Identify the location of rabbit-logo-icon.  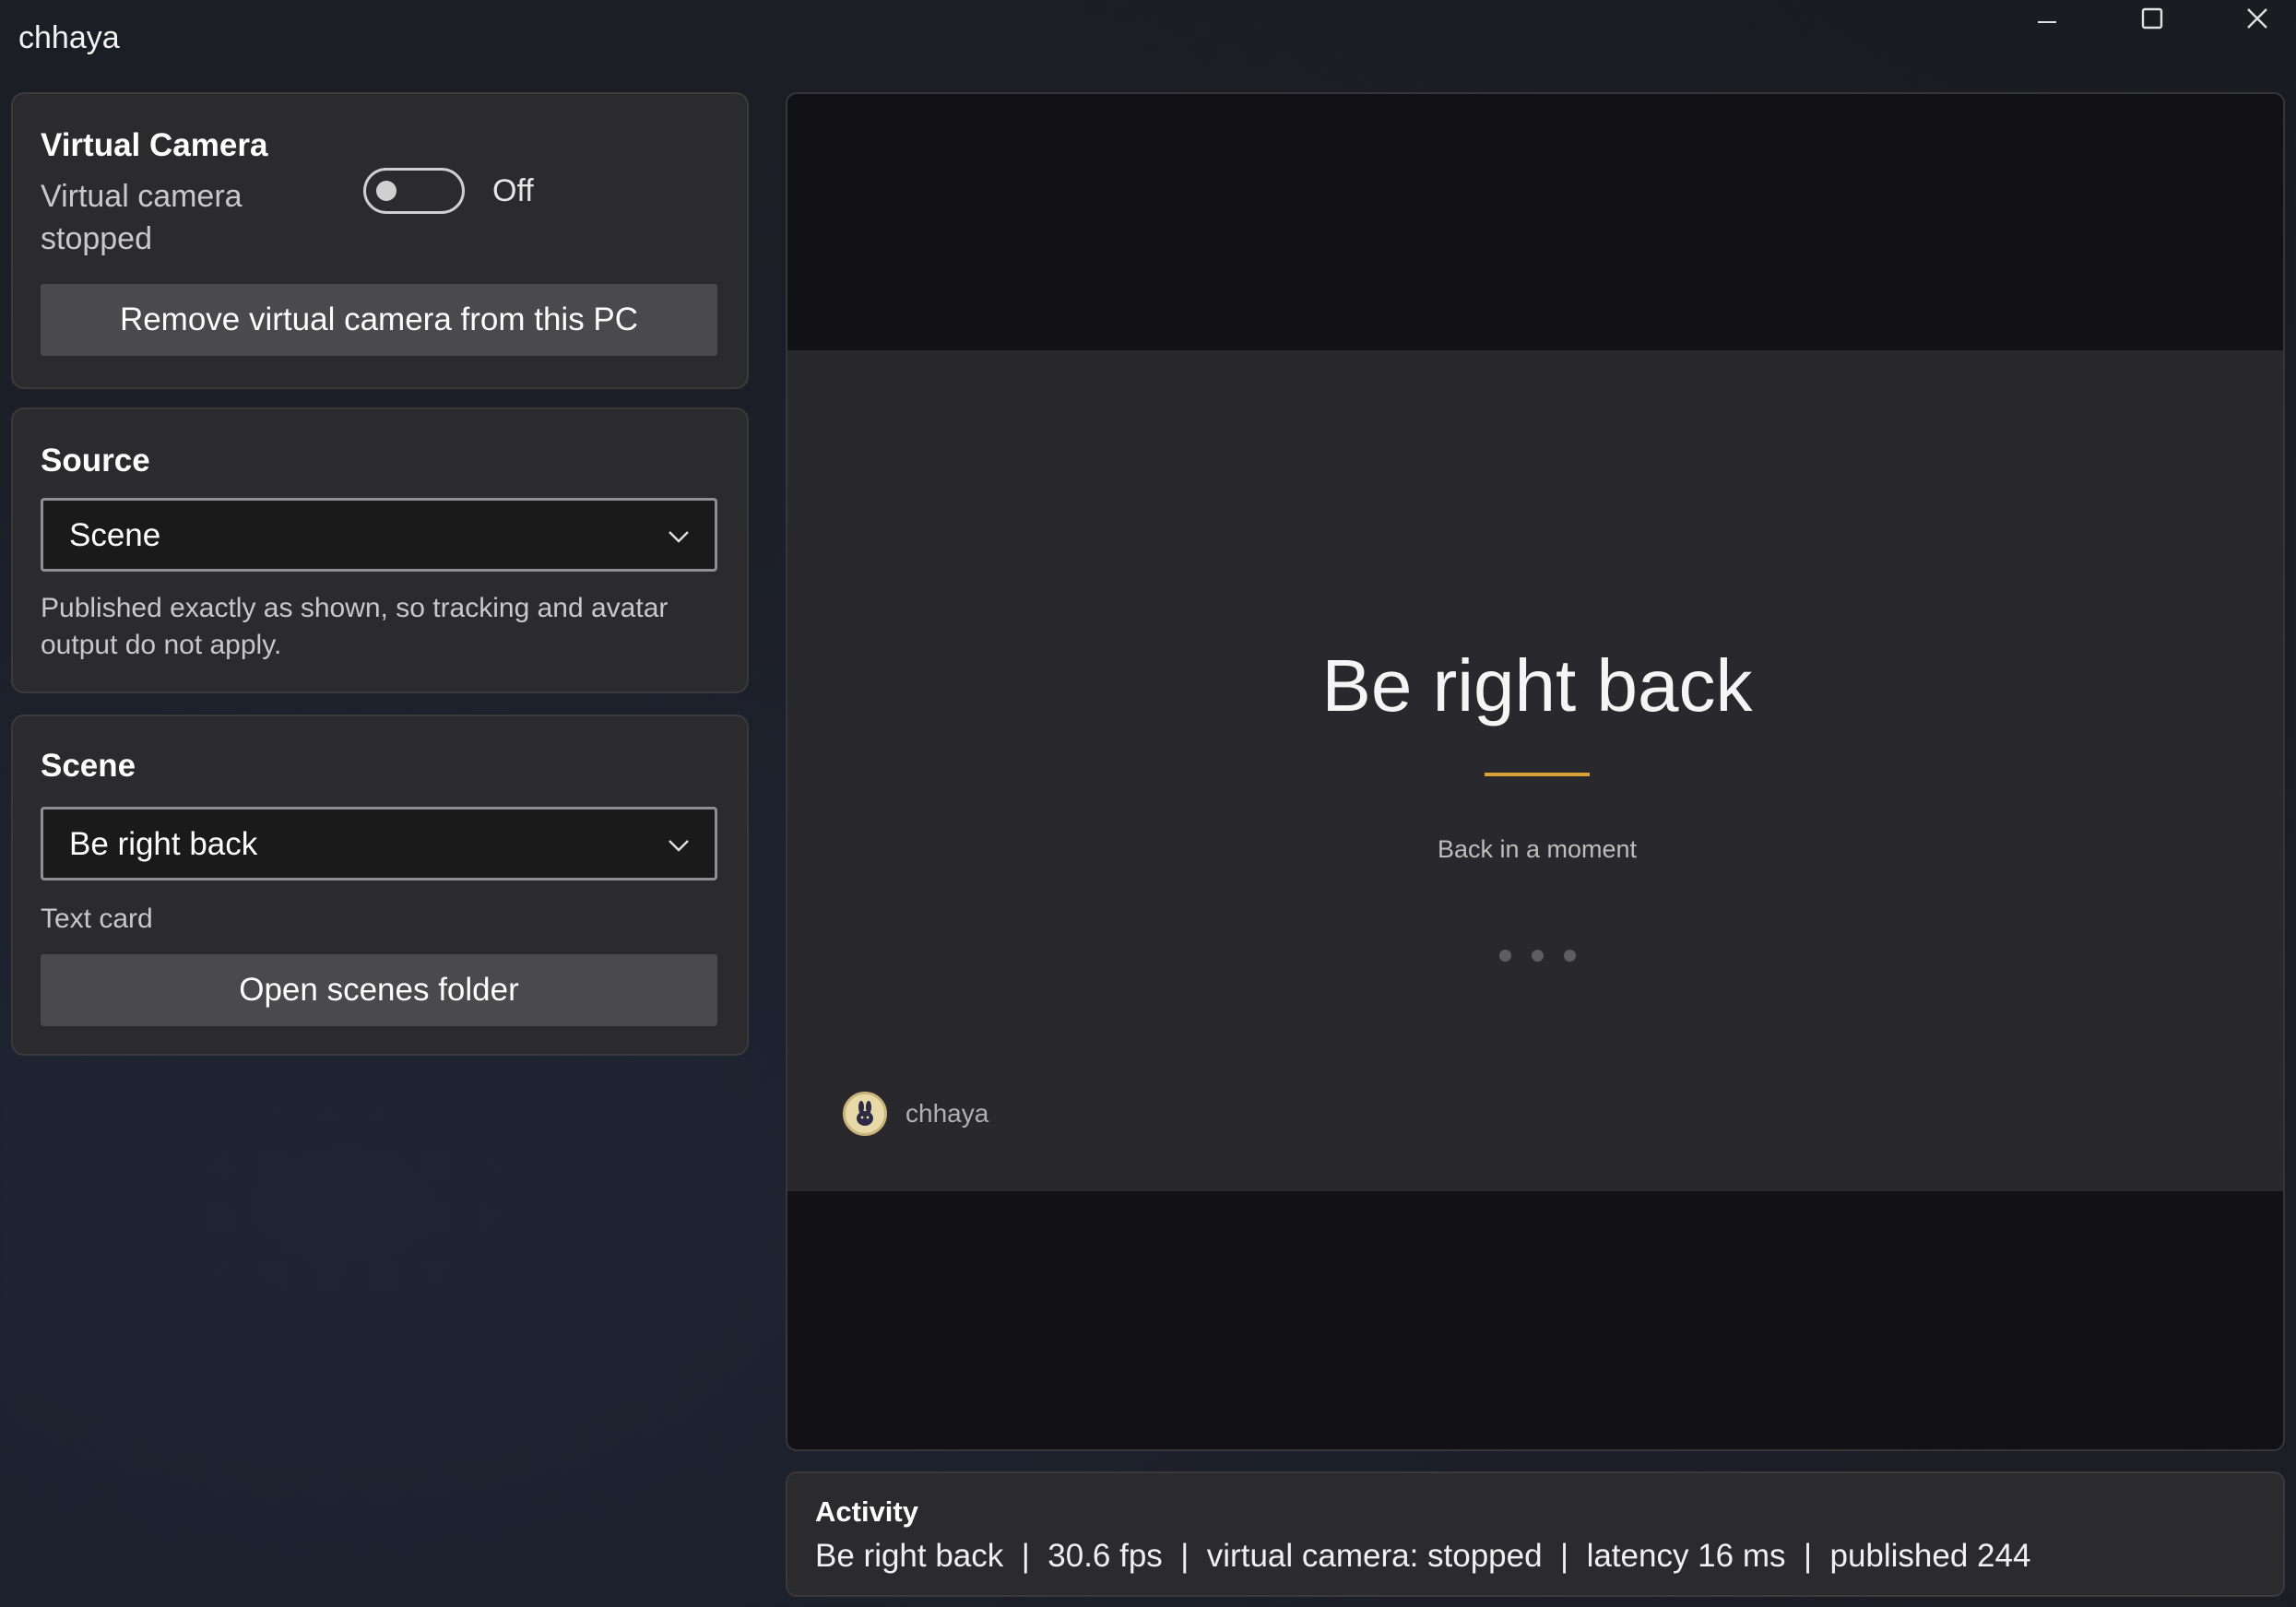
(865, 1113).